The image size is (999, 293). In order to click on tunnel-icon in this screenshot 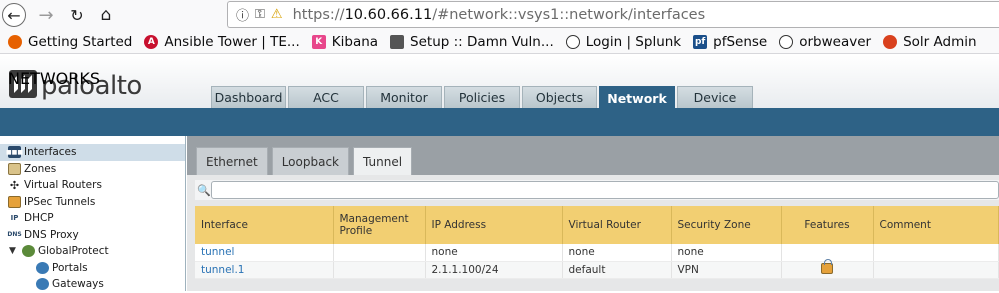, I will do `click(14, 201)`.